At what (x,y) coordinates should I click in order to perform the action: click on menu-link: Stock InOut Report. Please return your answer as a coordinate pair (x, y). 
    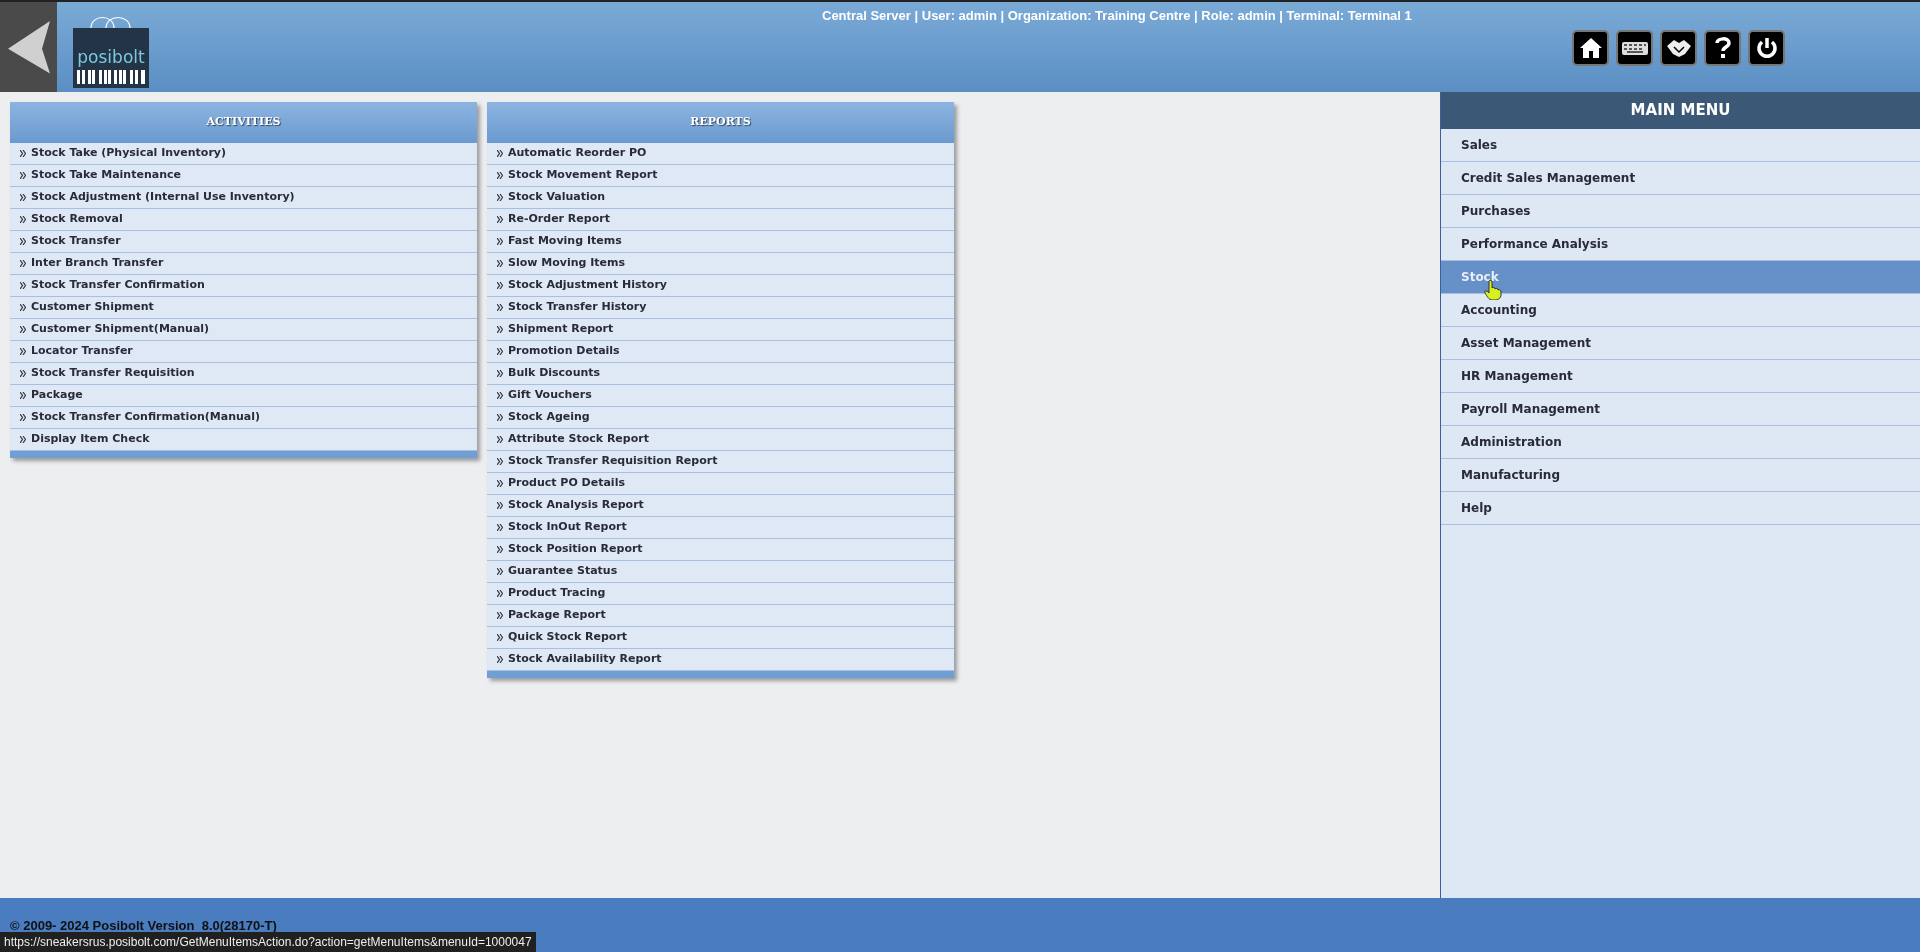
    Looking at the image, I should click on (720, 528).